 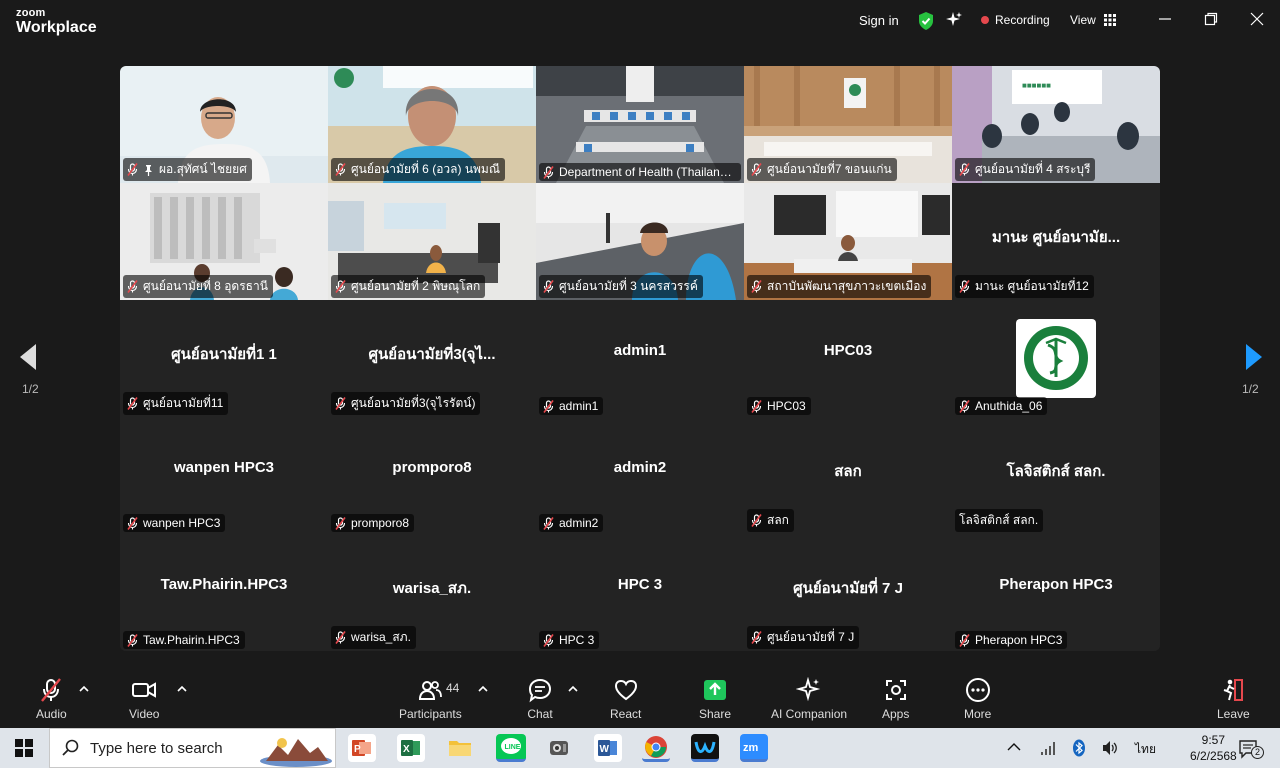 What do you see at coordinates (1253, 360) in the screenshot?
I see `next-page-arrow-icon` at bounding box center [1253, 360].